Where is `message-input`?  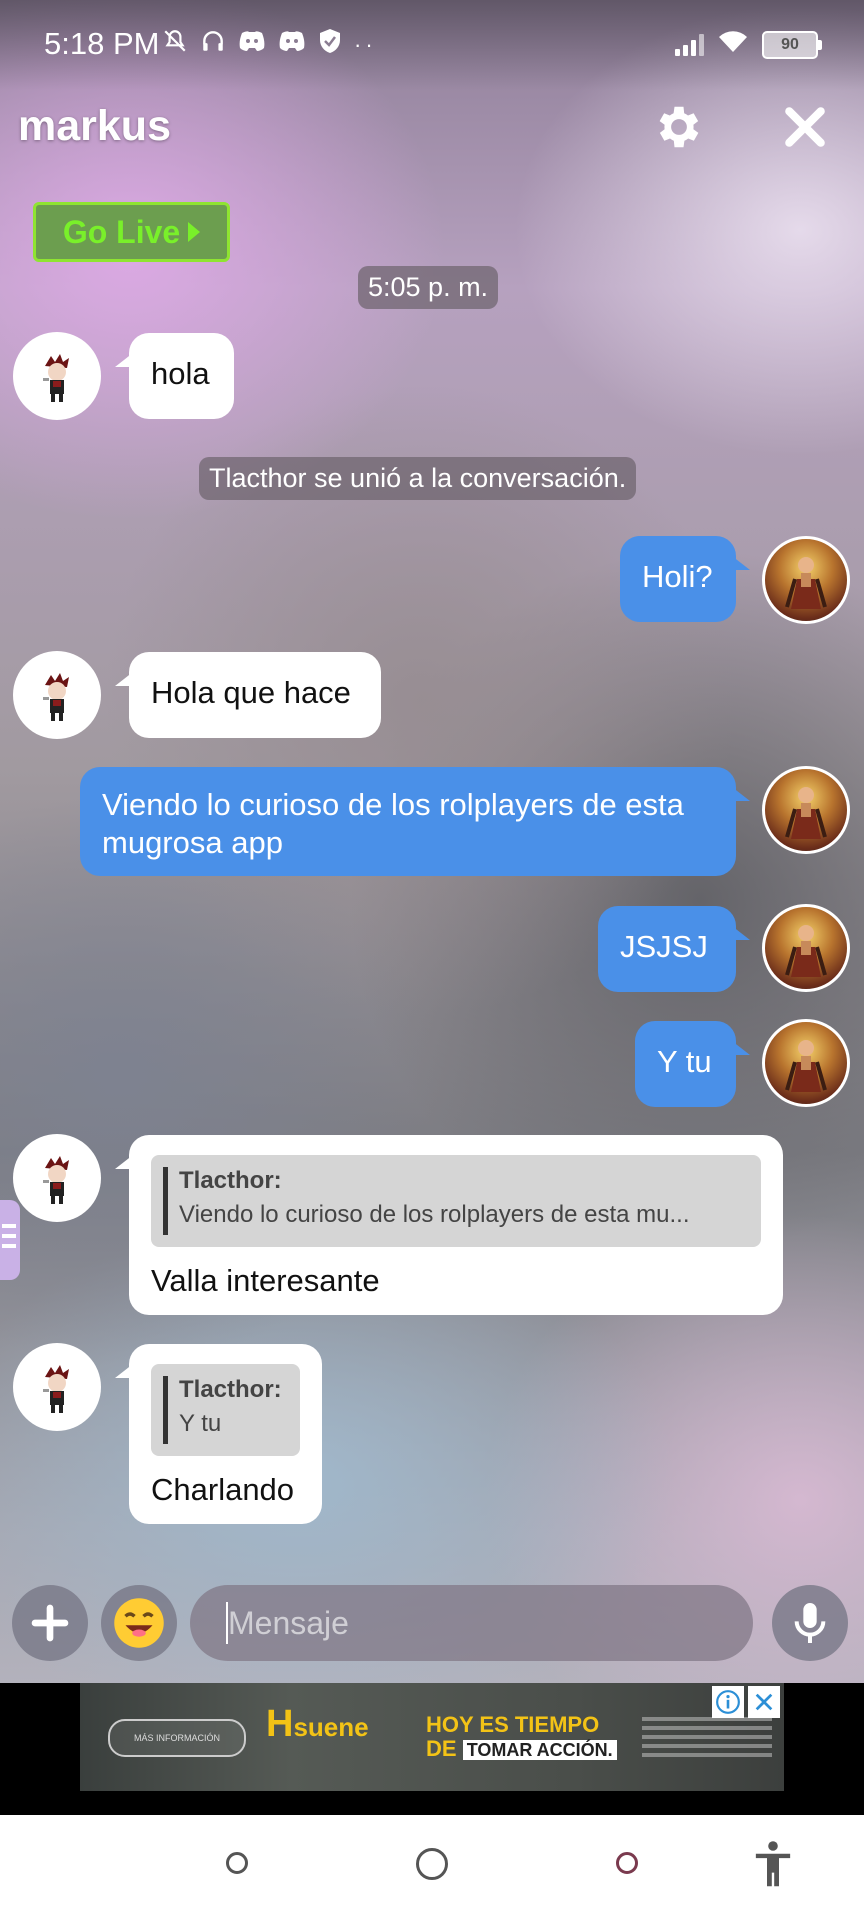
message-input is located at coordinates (471, 1623).